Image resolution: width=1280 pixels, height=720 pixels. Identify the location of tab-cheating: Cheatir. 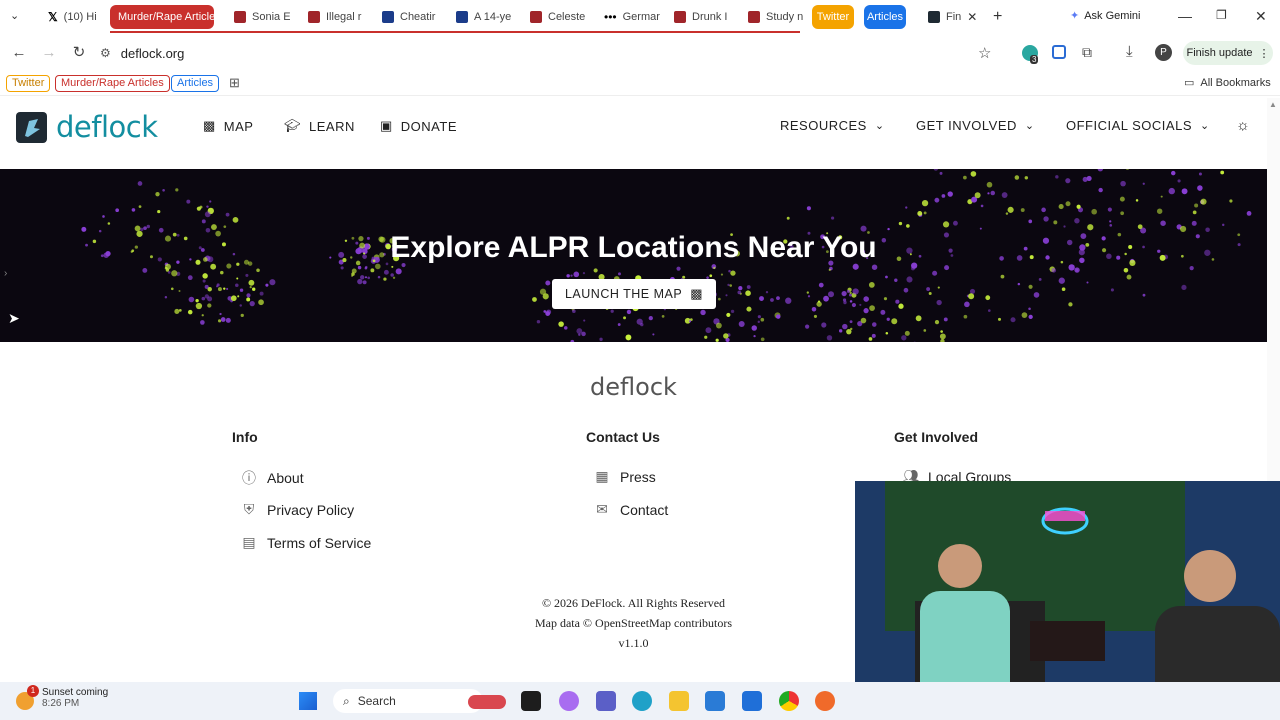
(406, 17).